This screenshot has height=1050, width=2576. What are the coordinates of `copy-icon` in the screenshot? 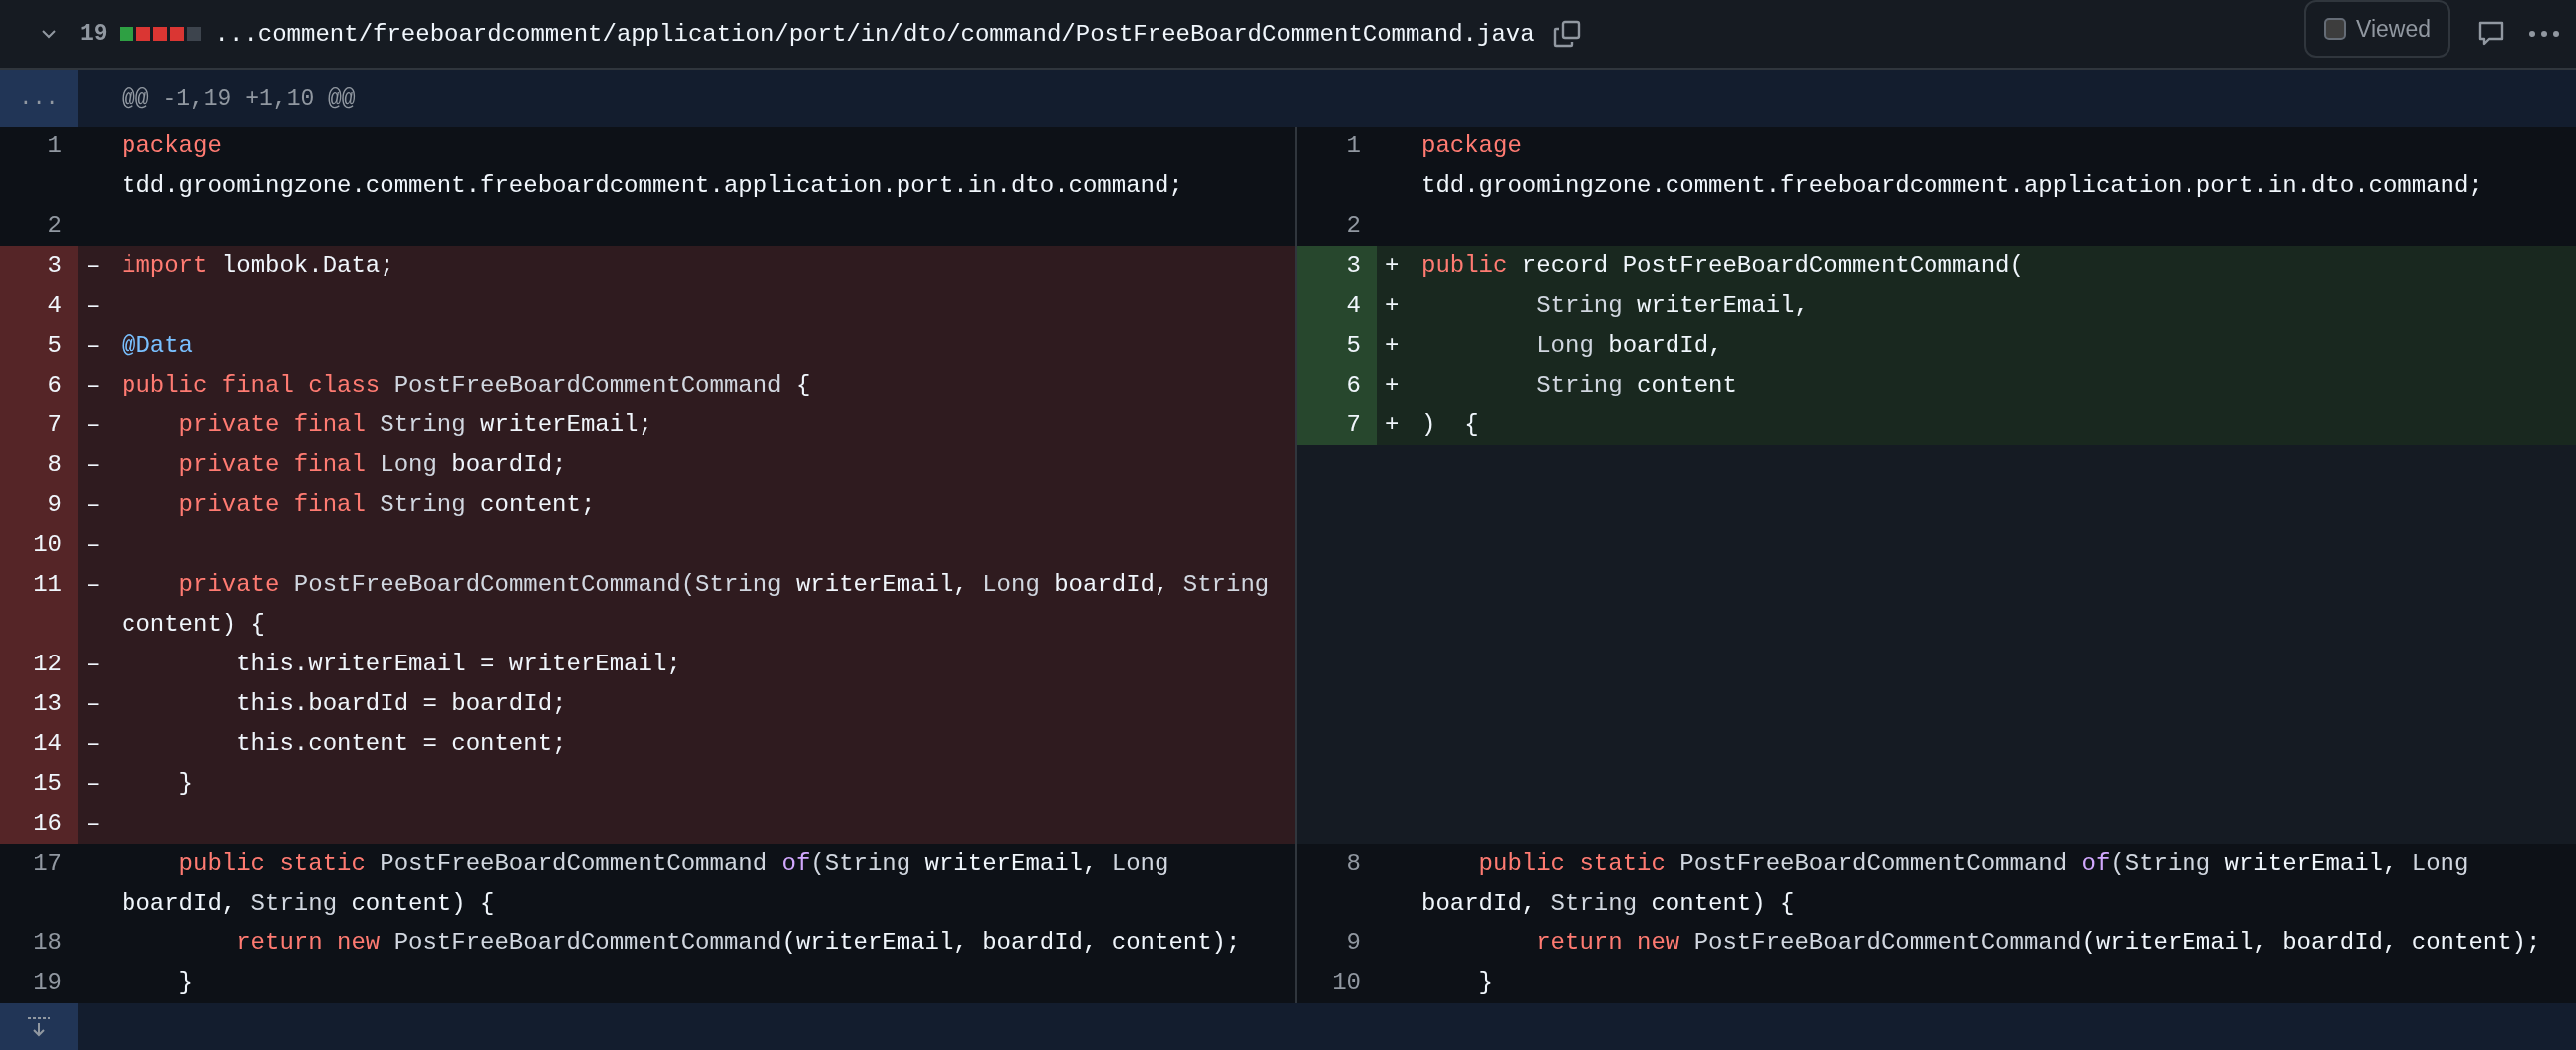 It's located at (1566, 34).